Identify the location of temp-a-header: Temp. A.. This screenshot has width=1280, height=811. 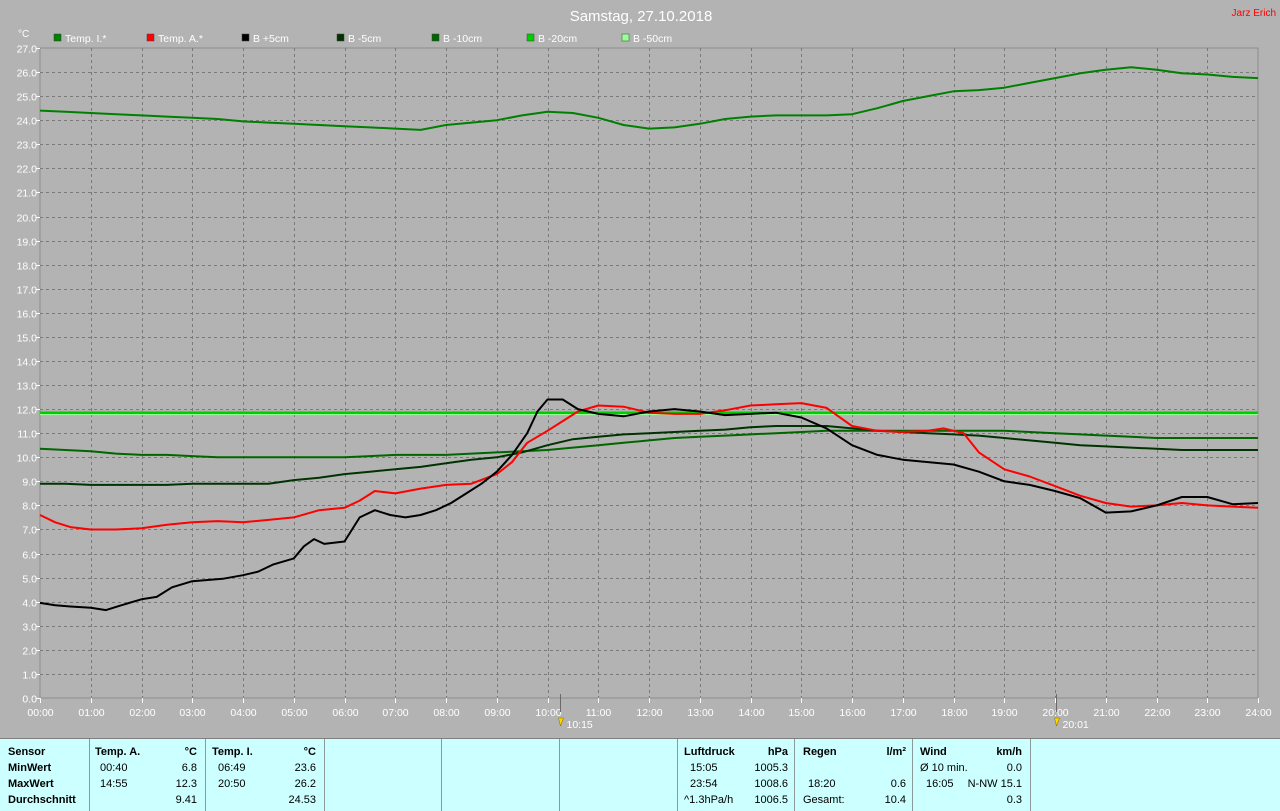
(118, 752).